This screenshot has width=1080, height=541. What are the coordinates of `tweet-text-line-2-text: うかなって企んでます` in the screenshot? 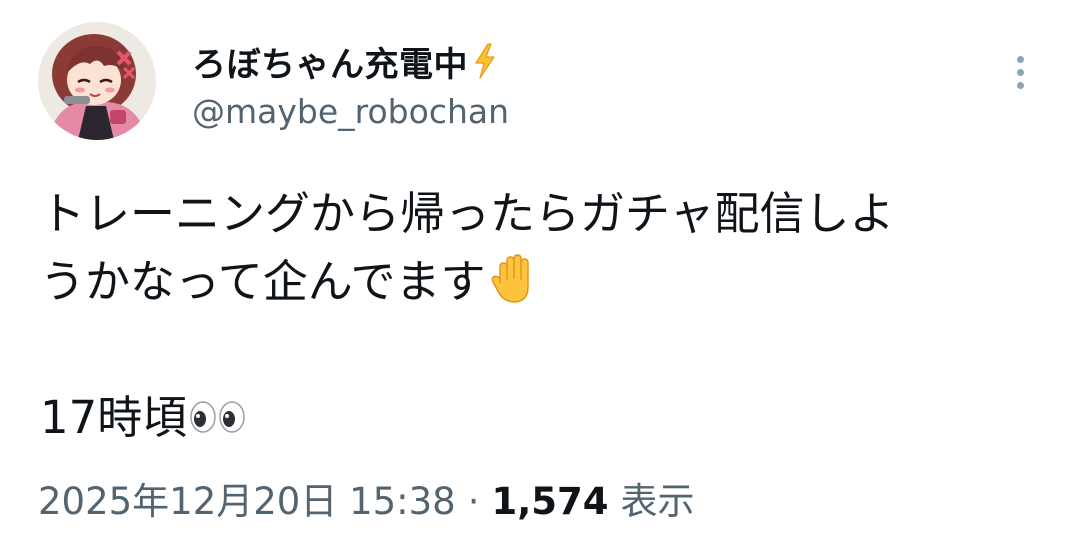 It's located at (263, 281).